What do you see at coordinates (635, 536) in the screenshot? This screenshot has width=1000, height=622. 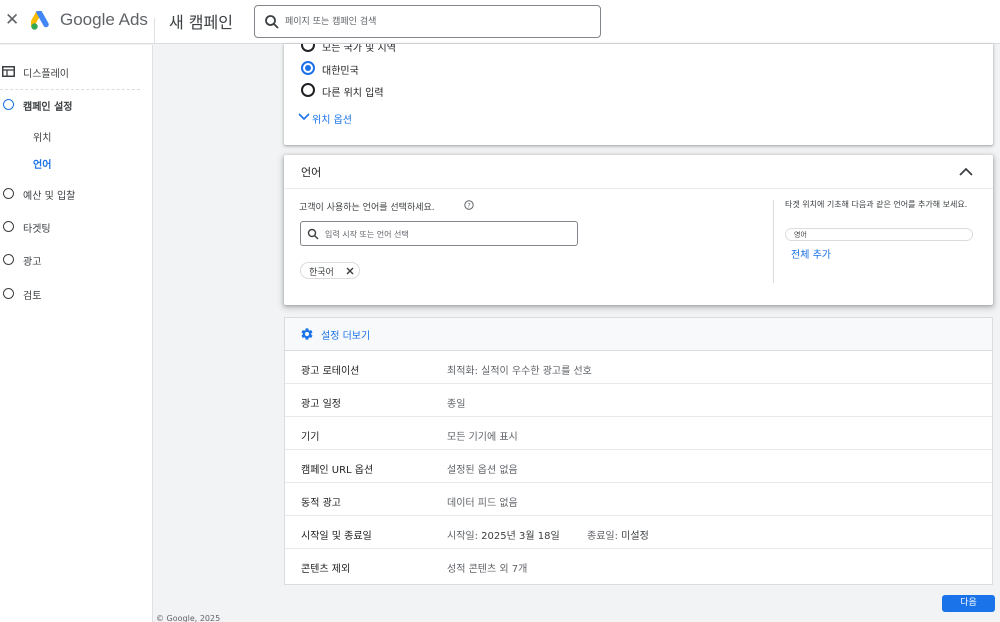 I see `end-date-value: 미설정` at bounding box center [635, 536].